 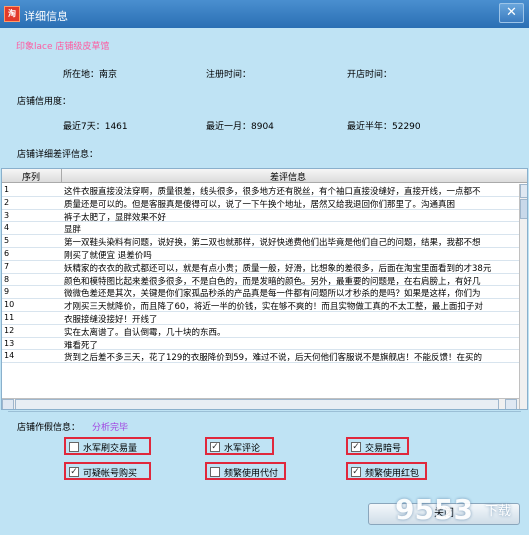 What do you see at coordinates (240, 127) in the screenshot?
I see `credit-month: 最近一月：8904` at bounding box center [240, 127].